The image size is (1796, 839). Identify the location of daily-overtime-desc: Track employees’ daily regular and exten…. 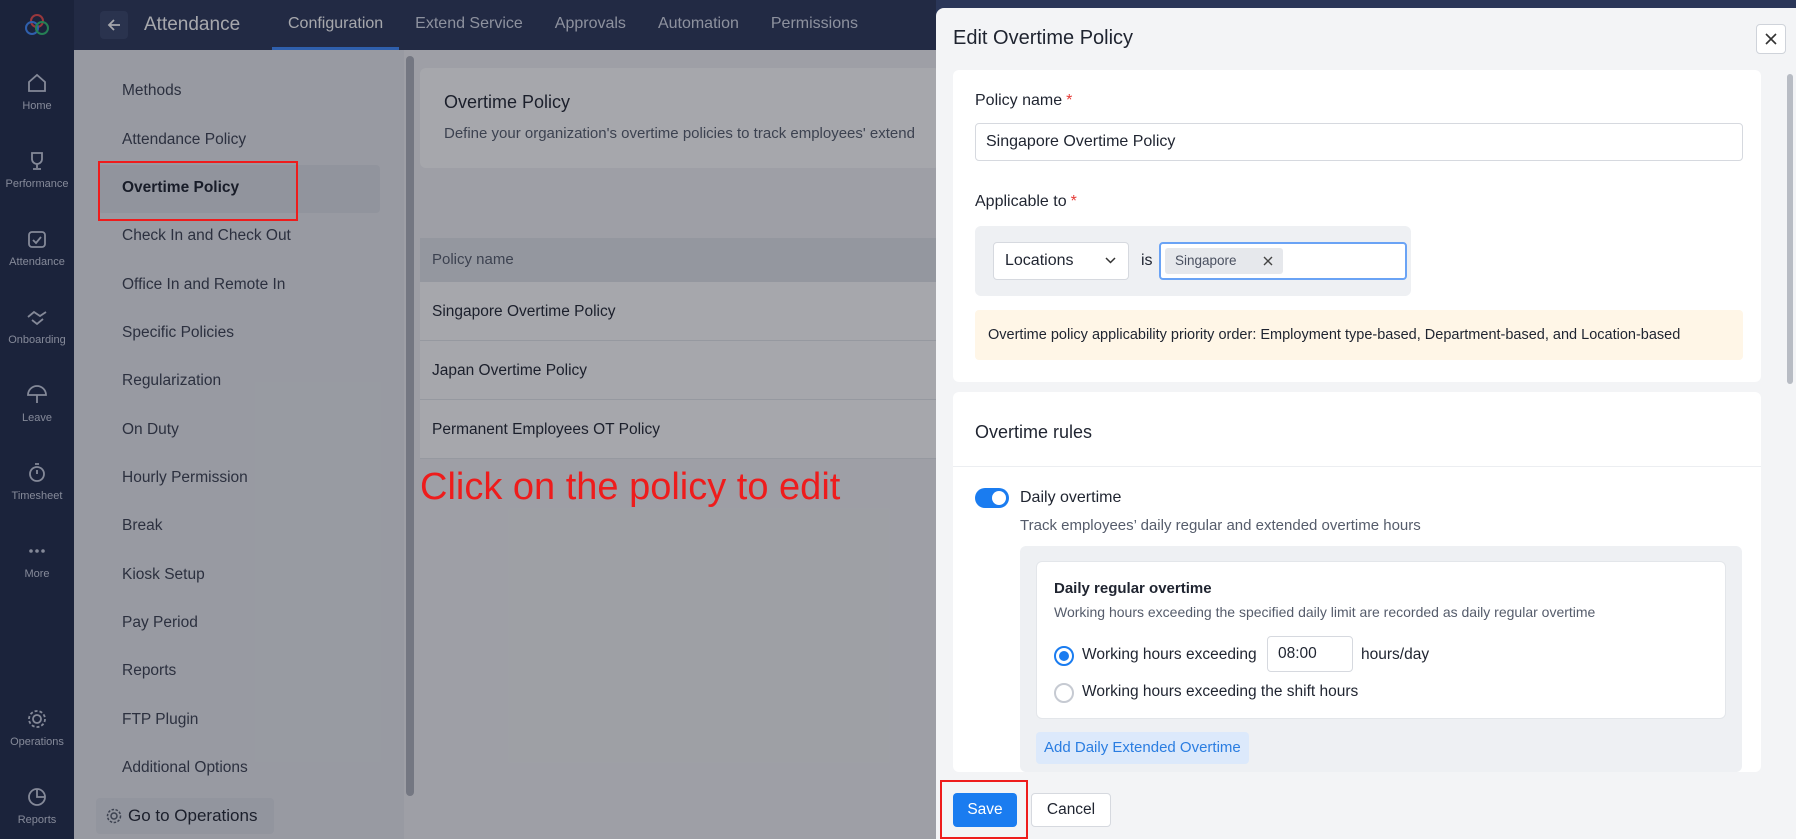
(1220, 525).